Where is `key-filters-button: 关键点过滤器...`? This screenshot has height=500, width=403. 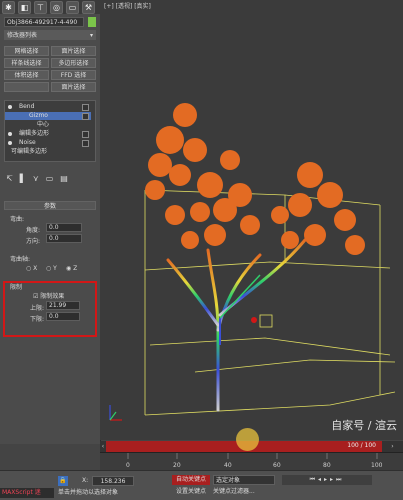
key-filters-button: 关键点过滤器... is located at coordinates (243, 492).